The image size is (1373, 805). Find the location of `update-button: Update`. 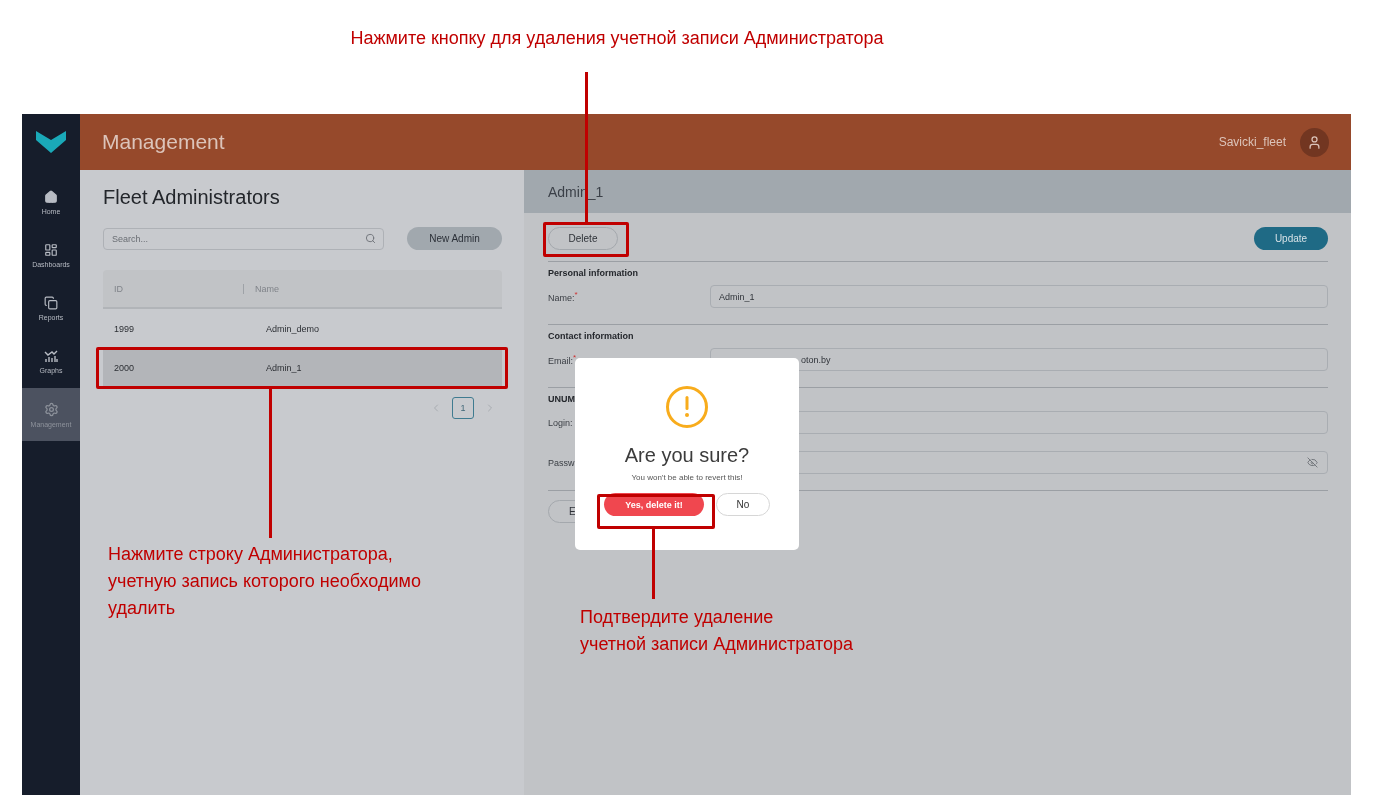

update-button: Update is located at coordinates (1291, 238).